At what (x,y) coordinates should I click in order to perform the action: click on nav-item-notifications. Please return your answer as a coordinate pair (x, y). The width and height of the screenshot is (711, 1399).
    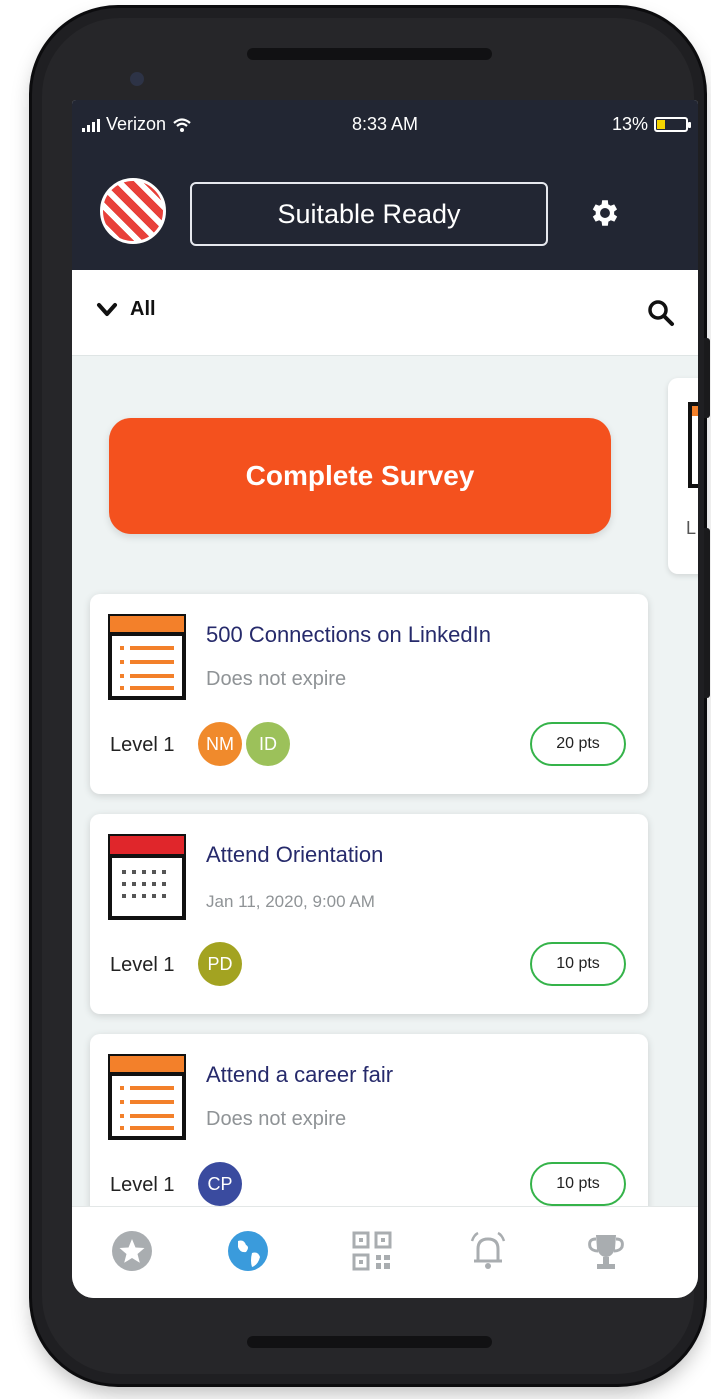
    Looking at the image, I should click on (488, 1251).